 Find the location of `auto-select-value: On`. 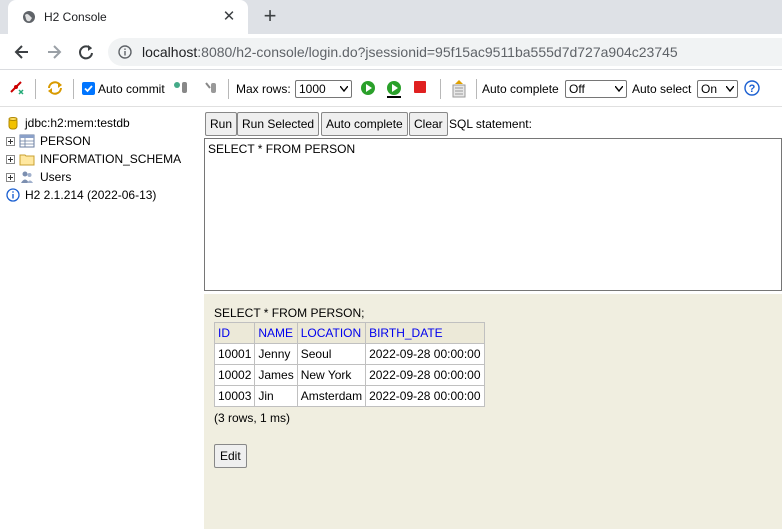

auto-select-value: On is located at coordinates (709, 89).